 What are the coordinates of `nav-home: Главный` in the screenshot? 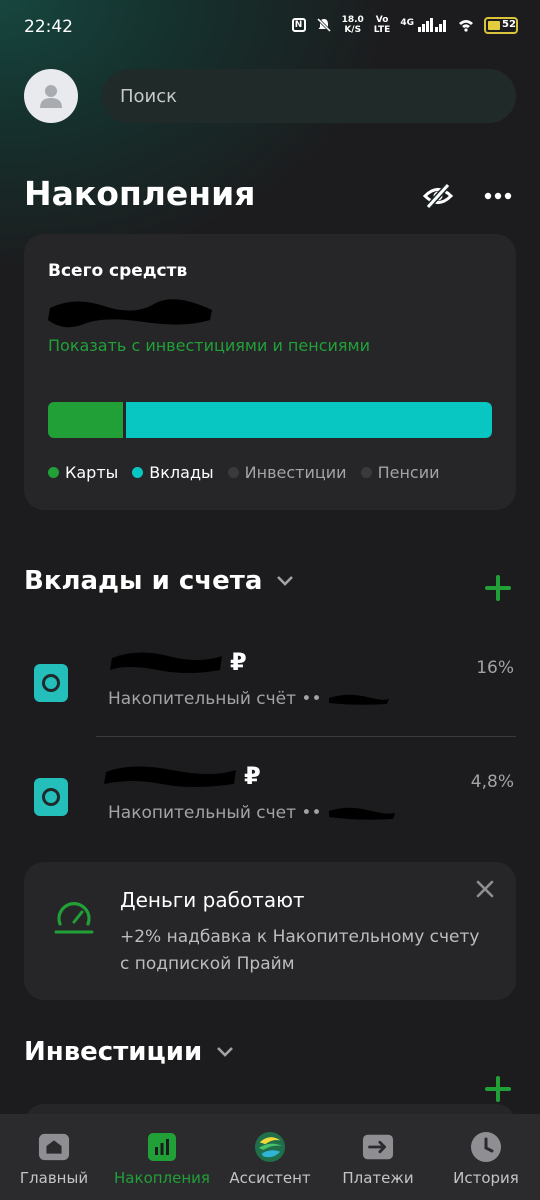 It's located at (54, 1157).